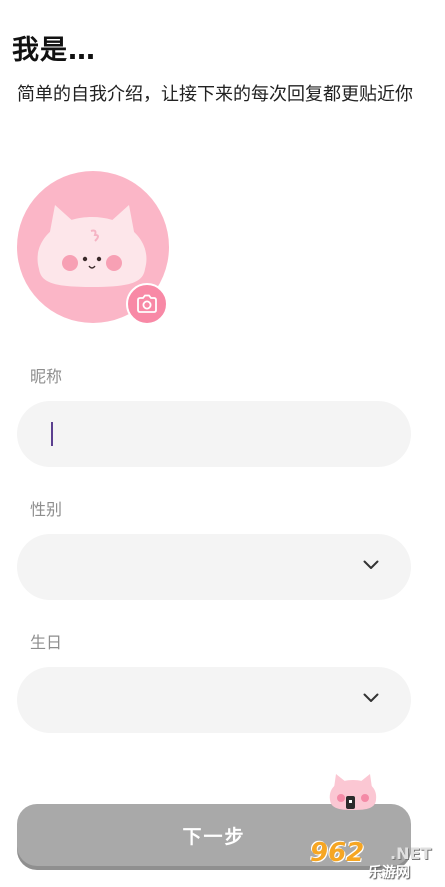 The height and width of the screenshot is (887, 445). Describe the element at coordinates (46, 509) in the screenshot. I see `gender-label: 性别` at that location.